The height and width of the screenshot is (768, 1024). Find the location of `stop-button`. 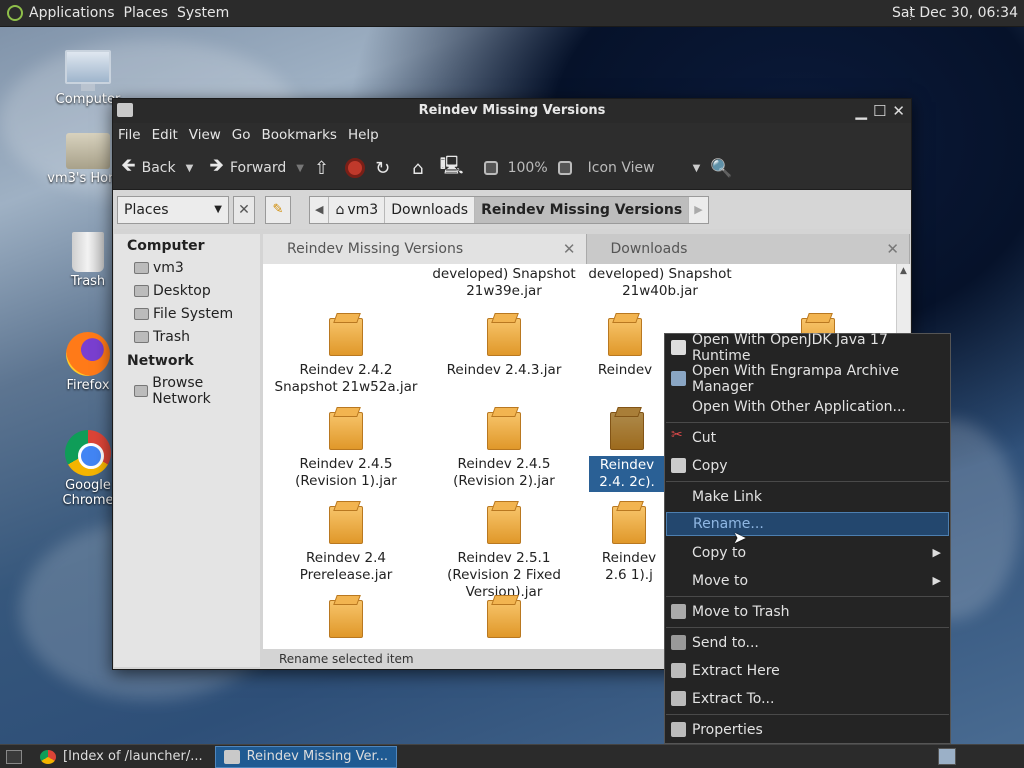

stop-button is located at coordinates (355, 168).